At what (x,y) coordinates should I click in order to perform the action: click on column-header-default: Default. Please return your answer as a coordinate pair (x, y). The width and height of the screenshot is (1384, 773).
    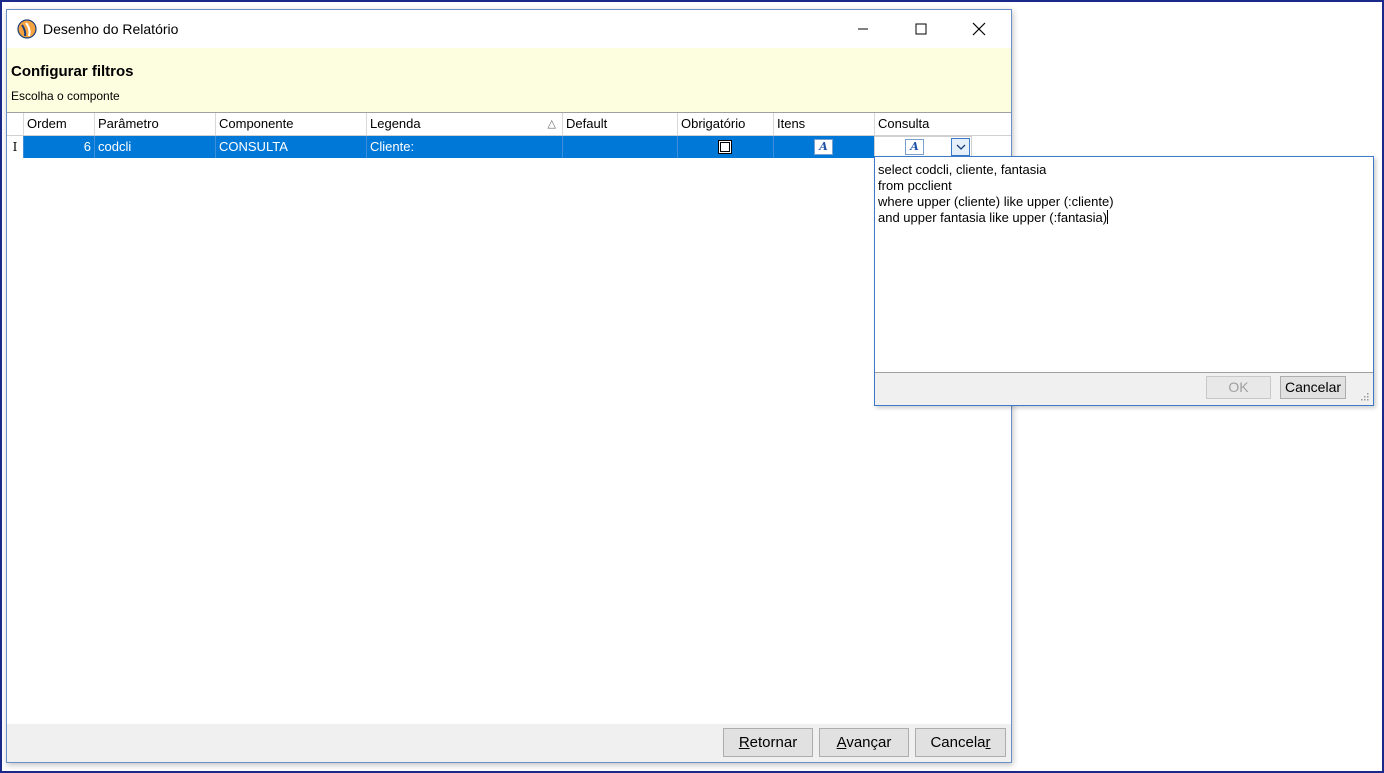
    Looking at the image, I should click on (619, 124).